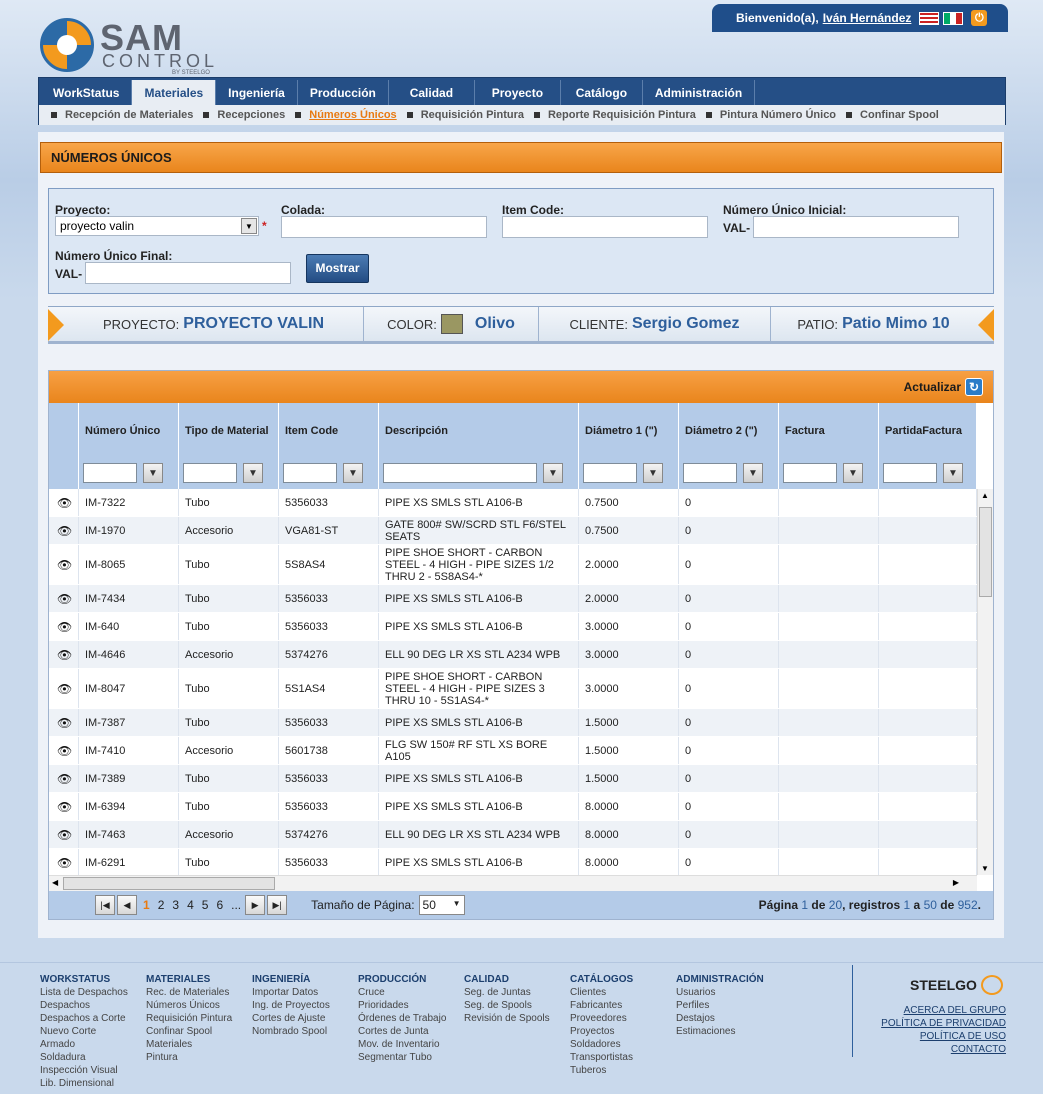 The width and height of the screenshot is (1043, 1094). I want to click on actualizar-link: Actualizar, so click(932, 387).